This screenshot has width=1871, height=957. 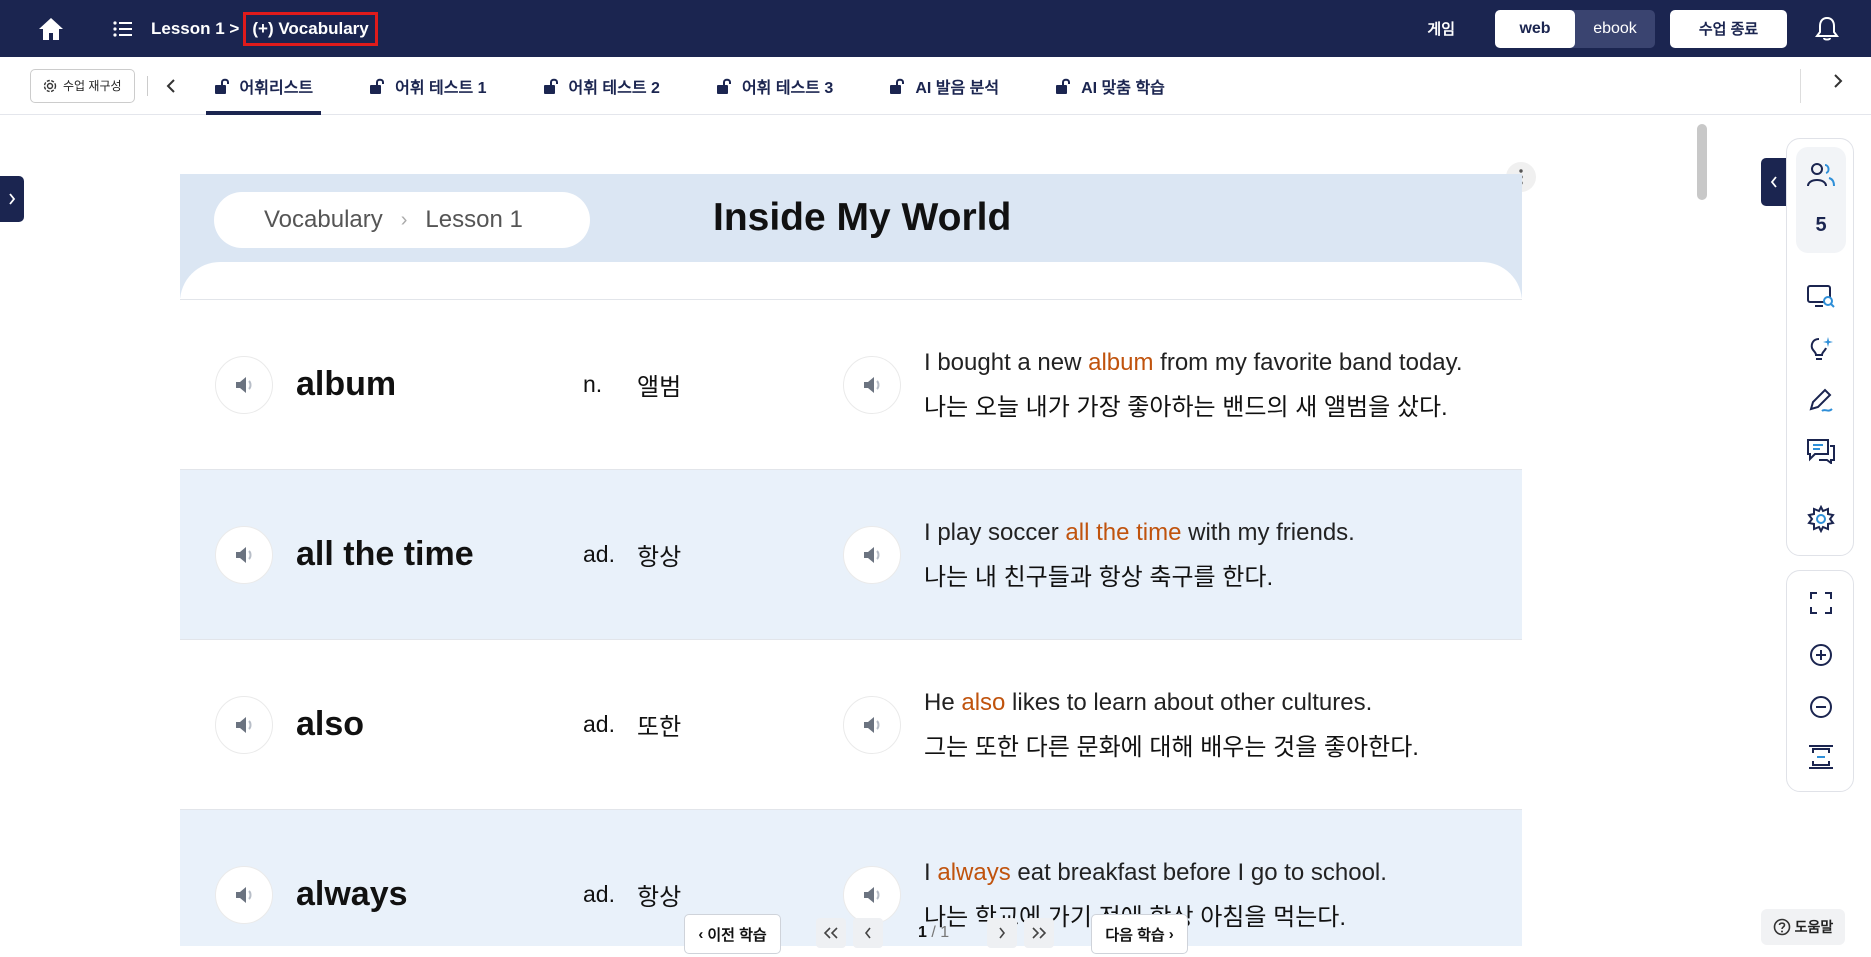 I want to click on settings-button, so click(x=1821, y=519).